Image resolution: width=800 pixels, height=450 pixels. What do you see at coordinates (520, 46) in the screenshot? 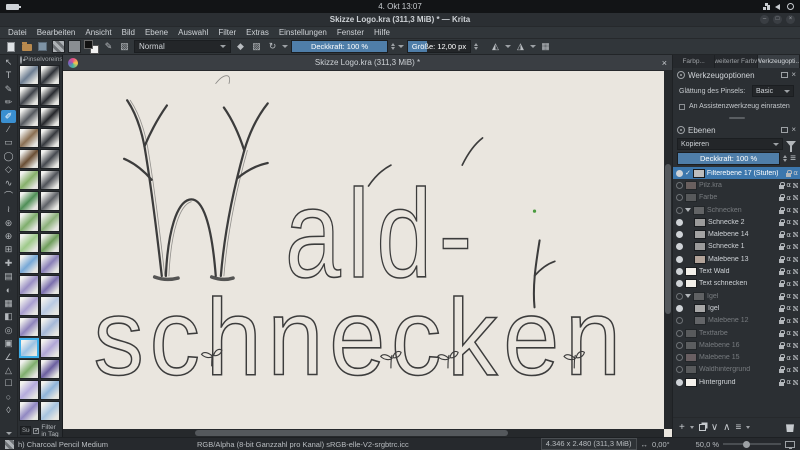
I see `mirror-vertical-icon: ◮` at bounding box center [520, 46].